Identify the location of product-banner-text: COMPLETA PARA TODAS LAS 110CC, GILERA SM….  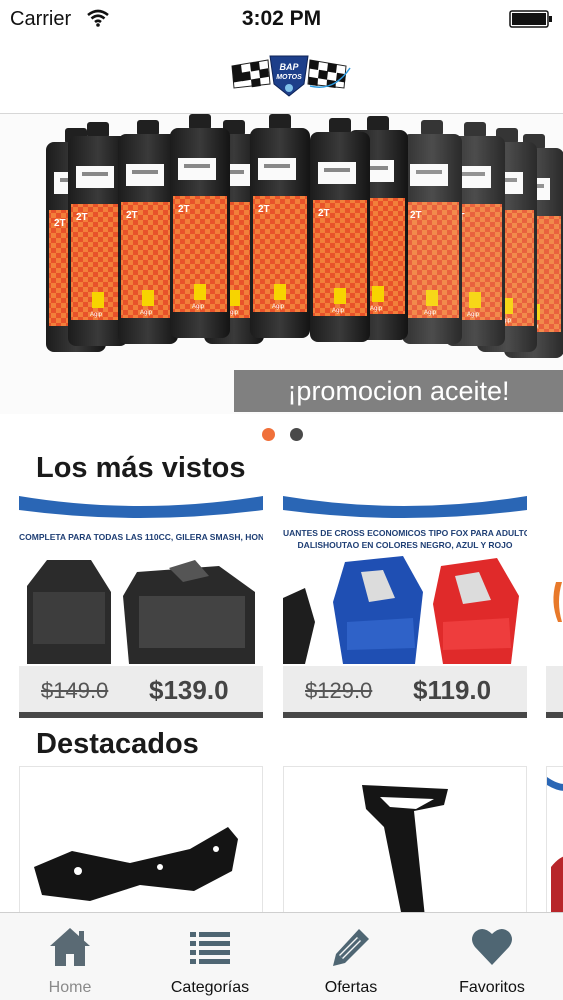
(141, 537).